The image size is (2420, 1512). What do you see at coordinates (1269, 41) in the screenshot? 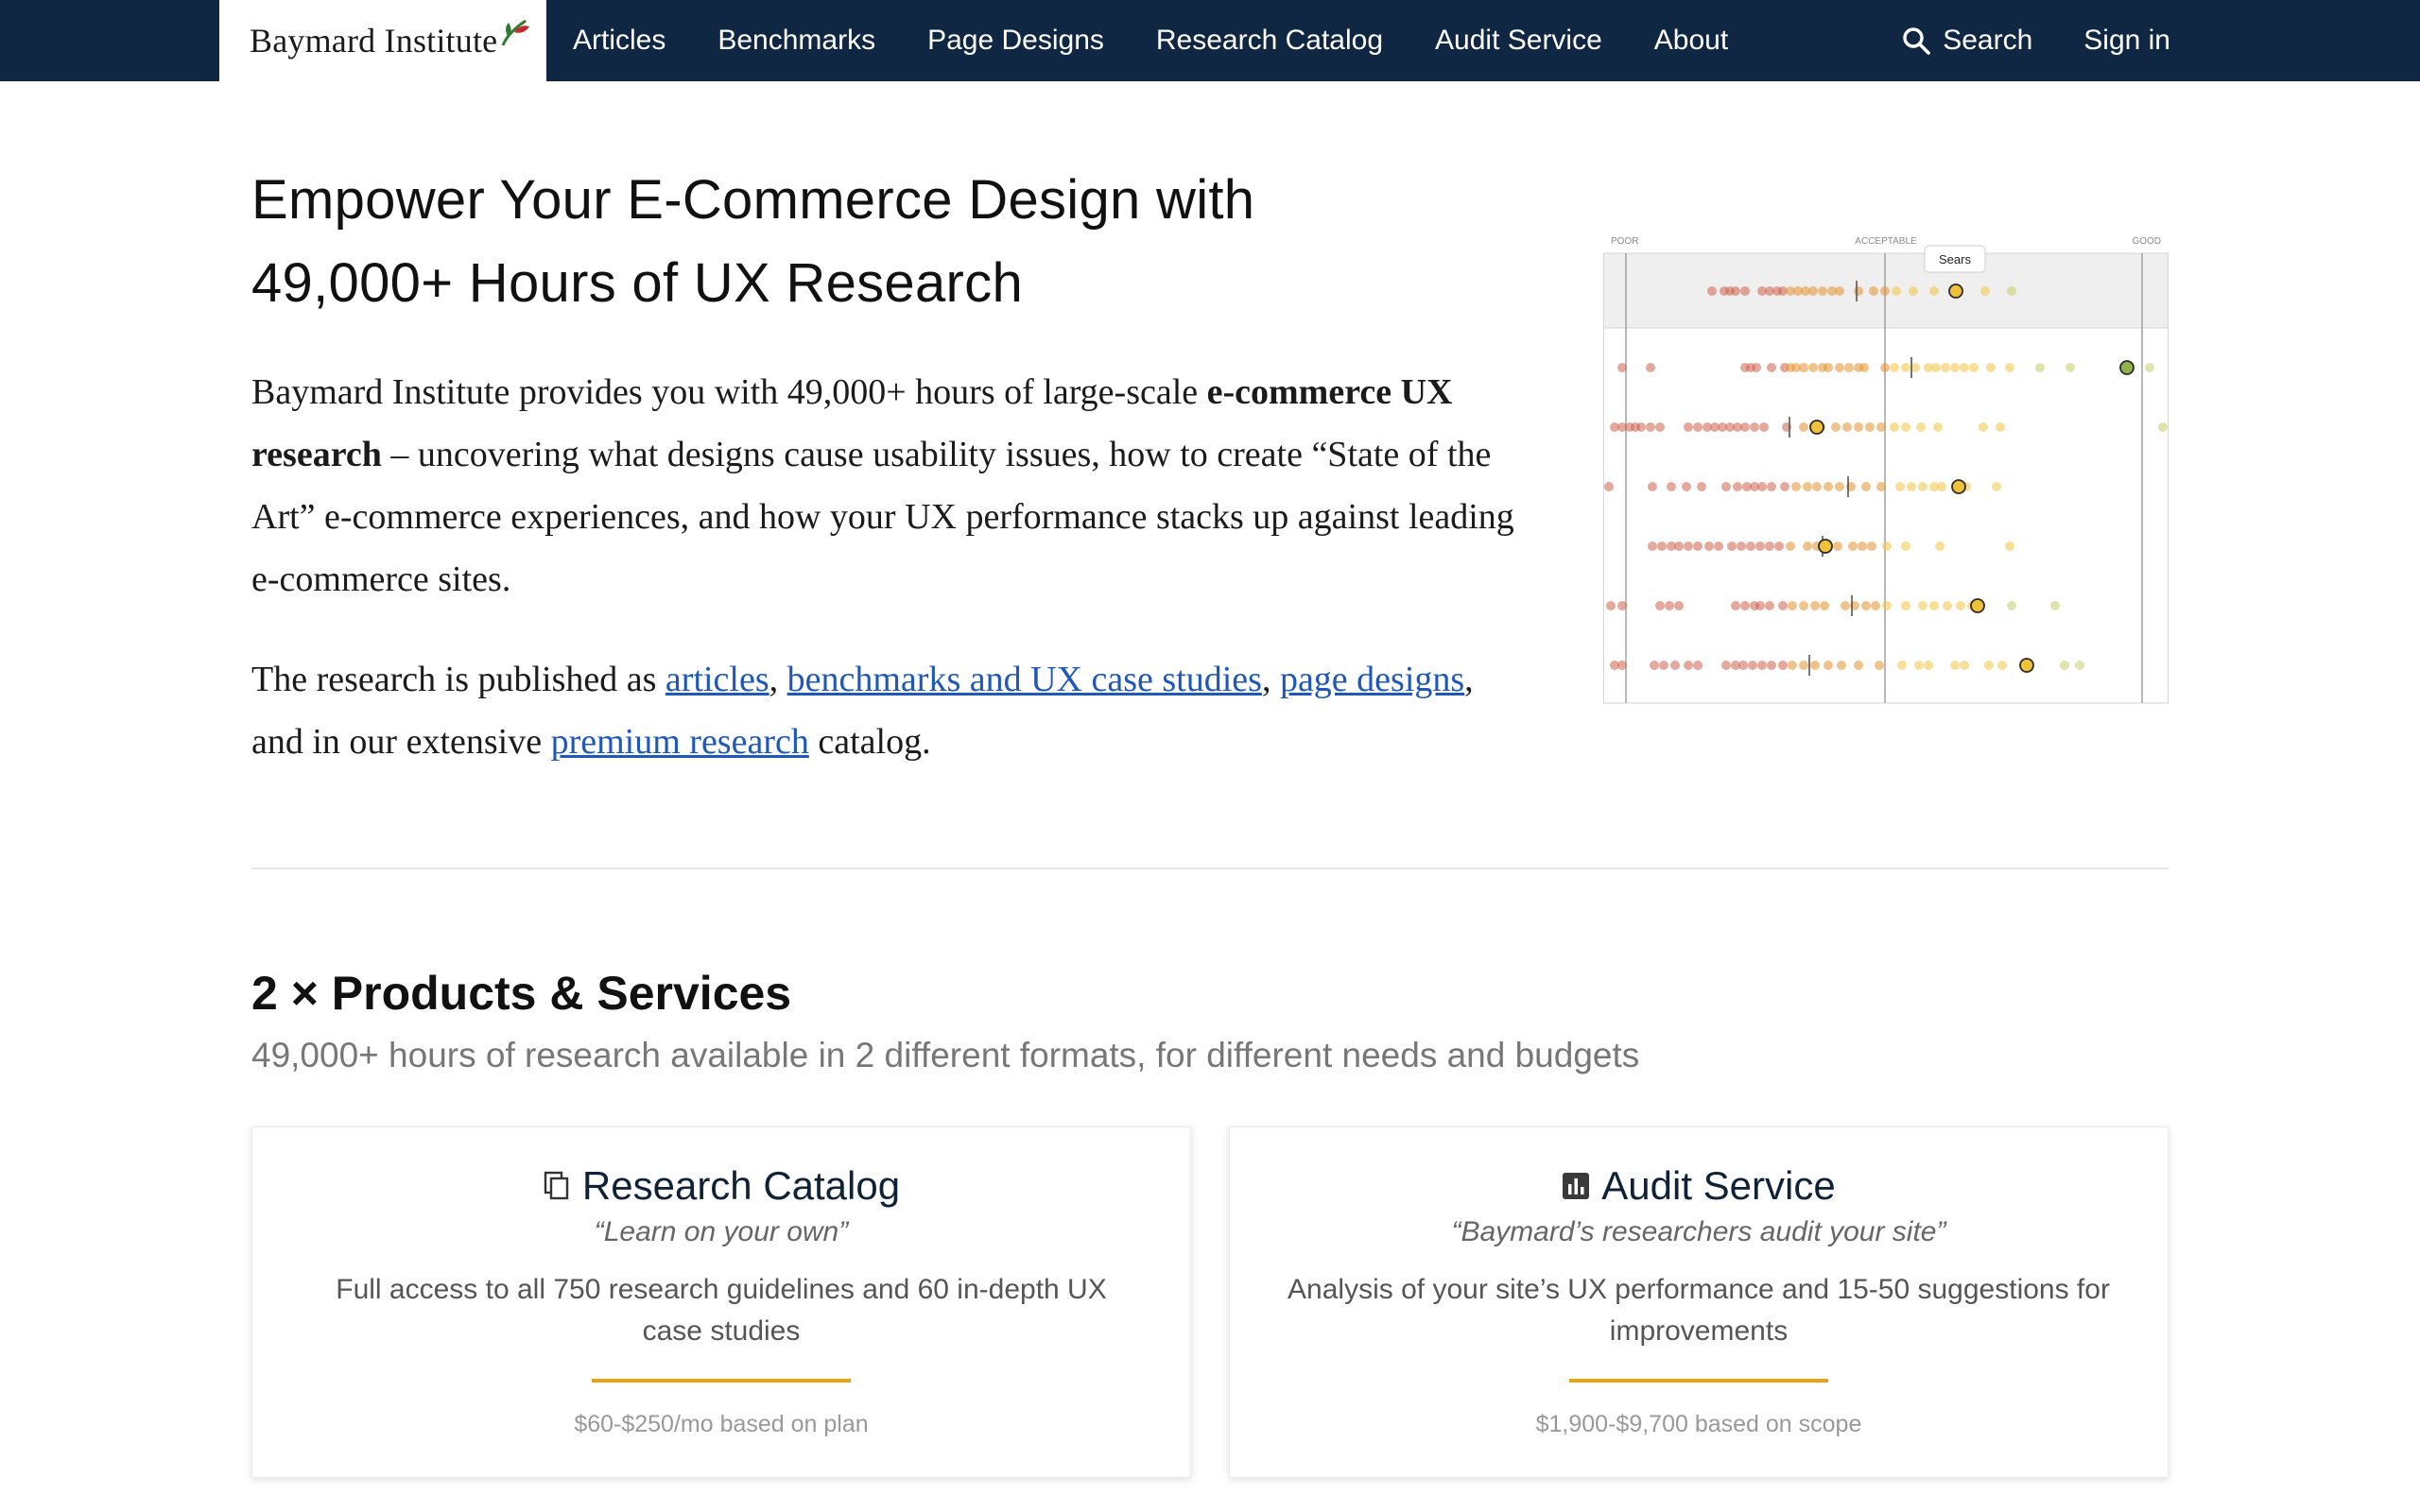
I see `nav-item-research-catalog: Research Catalog` at bounding box center [1269, 41].